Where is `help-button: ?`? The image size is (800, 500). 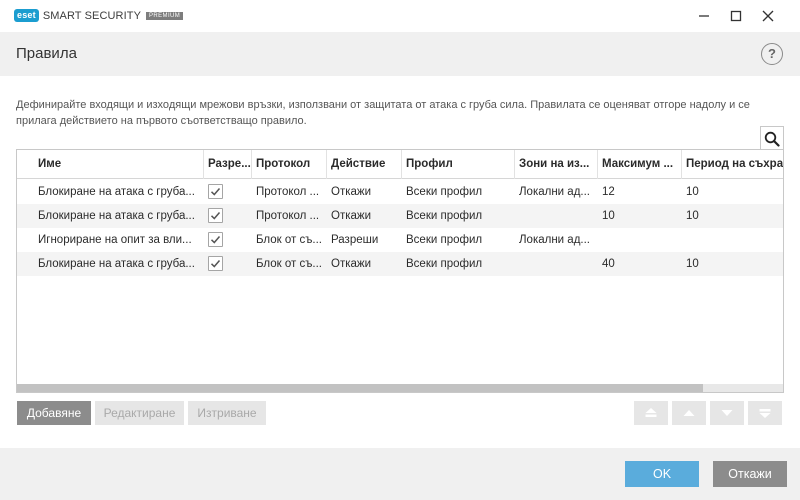
help-button: ? is located at coordinates (772, 54).